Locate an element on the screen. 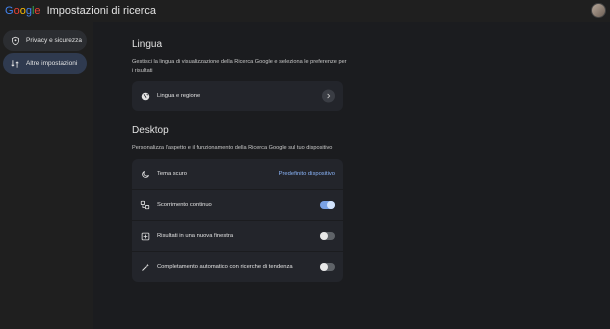 Image resolution: width=610 pixels, height=329 pixels. sidebar: Privacy e sicurezza Altre impostazioni is located at coordinates (46, 175).